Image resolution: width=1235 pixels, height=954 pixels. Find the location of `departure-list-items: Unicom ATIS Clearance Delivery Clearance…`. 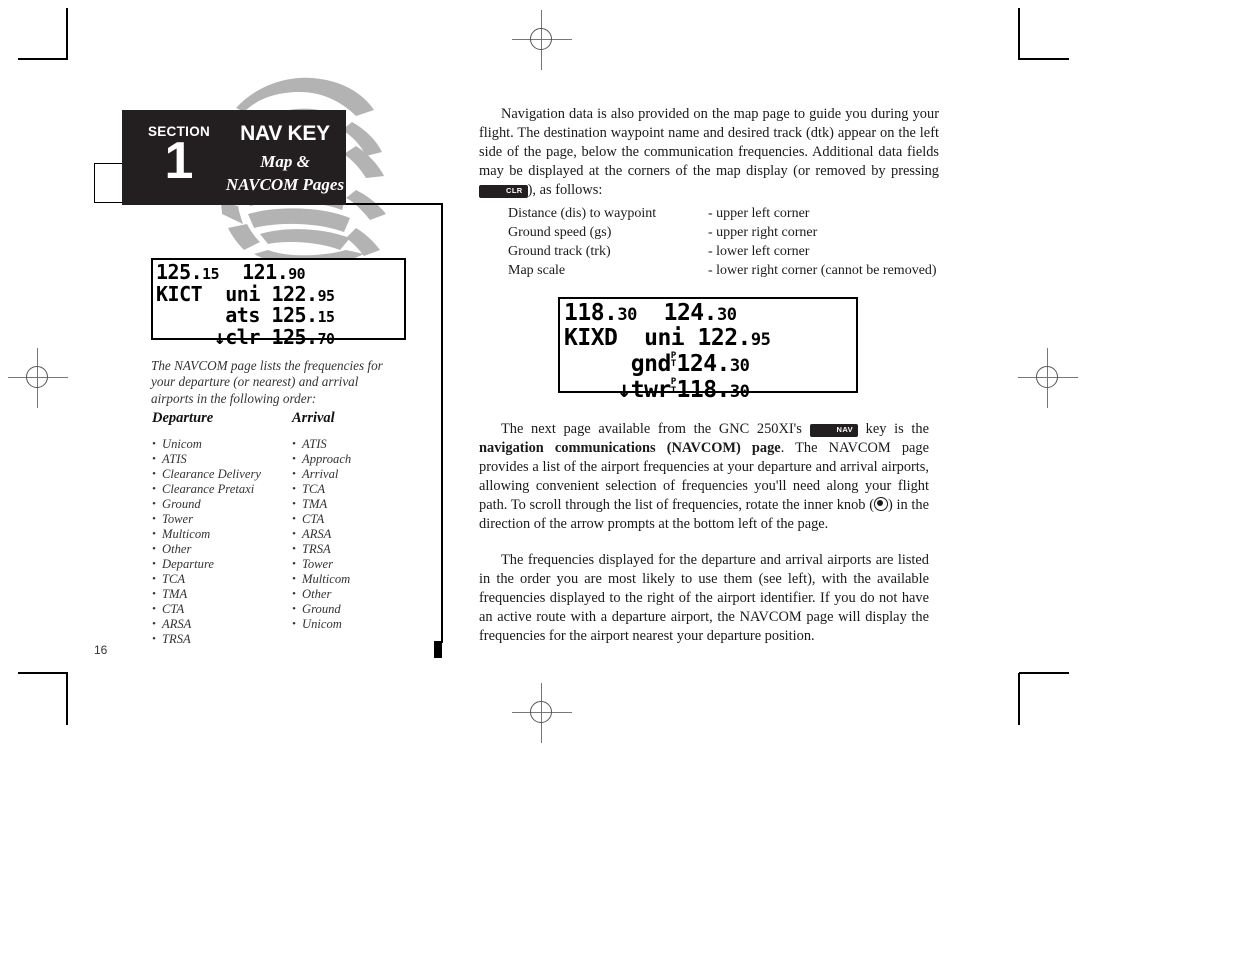

departure-list-items: Unicom ATIS Clearance Delivery Clearance… is located at coordinates (222, 542).